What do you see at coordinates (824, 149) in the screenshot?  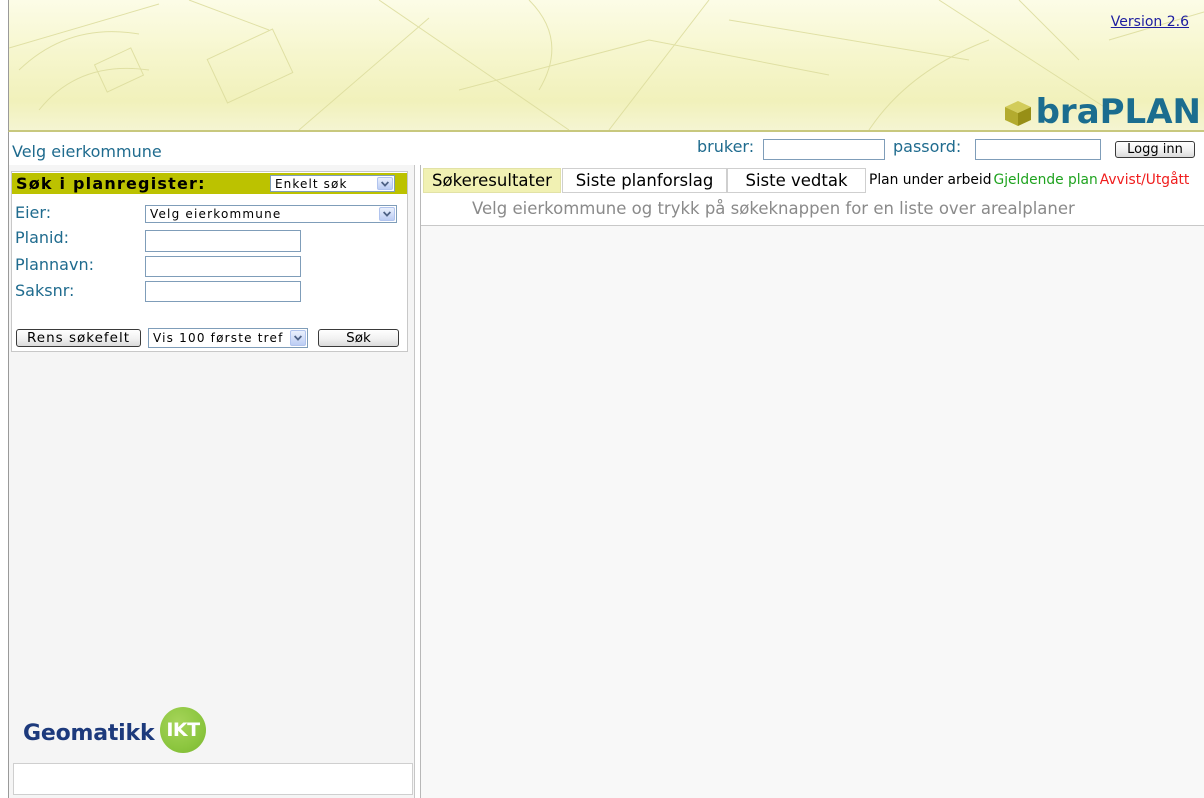 I see `username-input` at bounding box center [824, 149].